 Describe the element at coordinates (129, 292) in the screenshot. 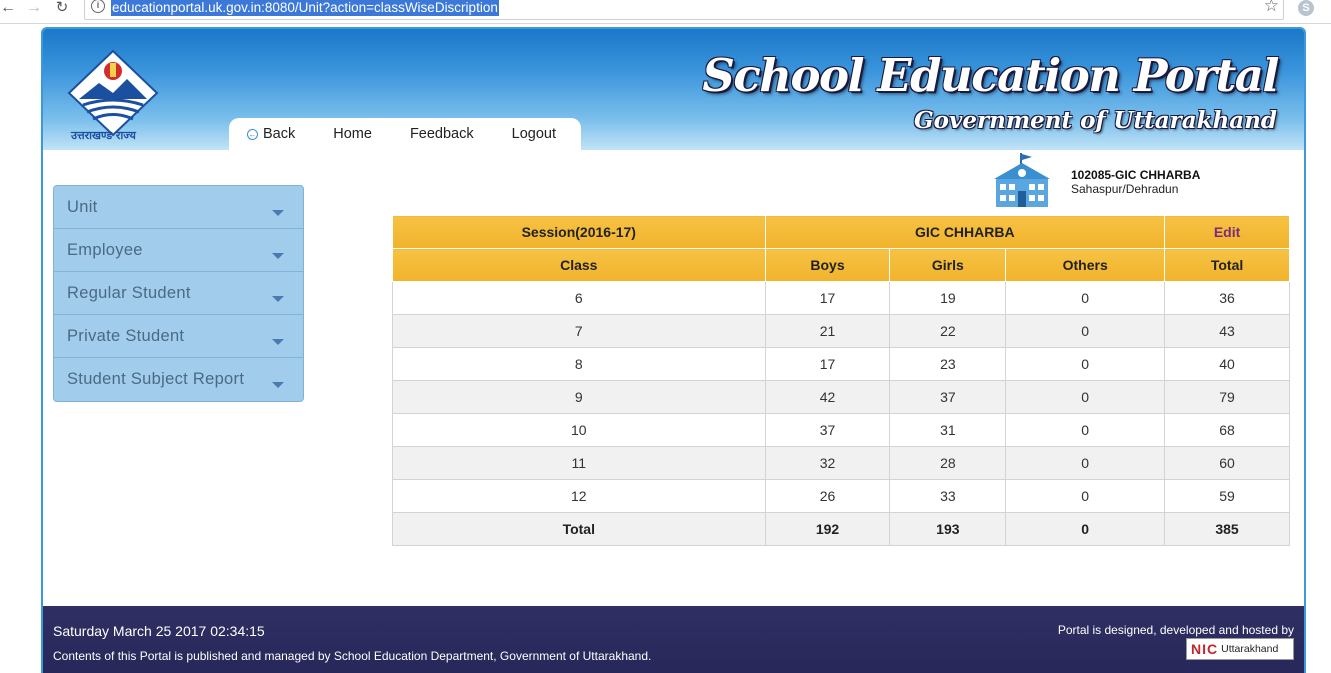

I see `sidebar-item-label: Regular Student` at that location.